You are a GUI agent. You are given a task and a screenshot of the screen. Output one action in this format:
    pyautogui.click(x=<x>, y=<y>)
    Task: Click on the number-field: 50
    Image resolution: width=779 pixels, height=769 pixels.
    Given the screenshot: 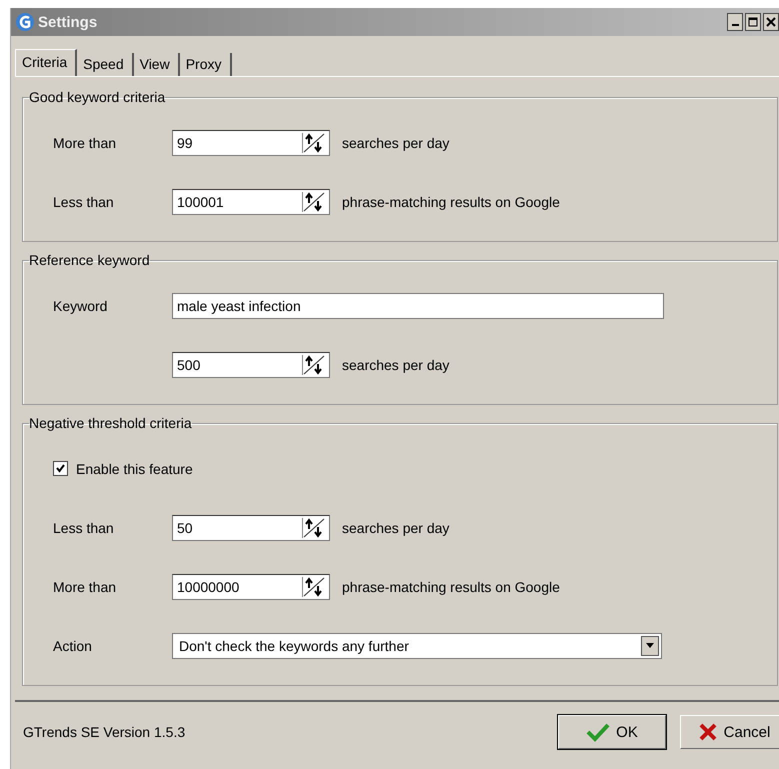 What is the action you would take?
    pyautogui.click(x=251, y=527)
    